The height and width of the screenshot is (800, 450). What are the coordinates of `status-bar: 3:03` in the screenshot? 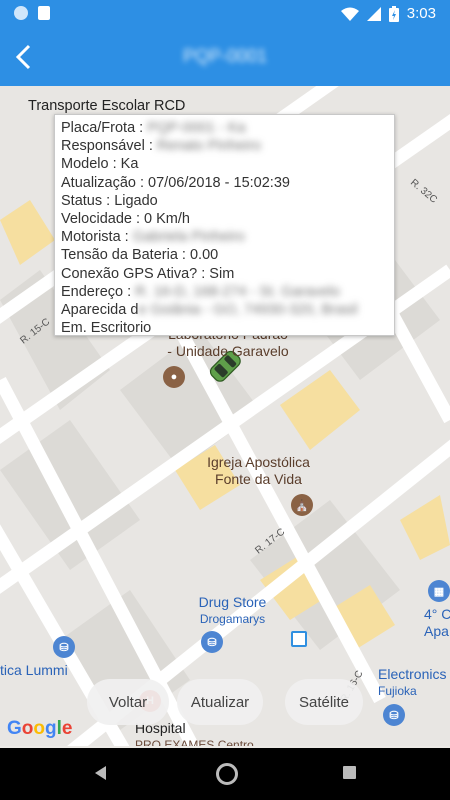 It's located at (225, 14).